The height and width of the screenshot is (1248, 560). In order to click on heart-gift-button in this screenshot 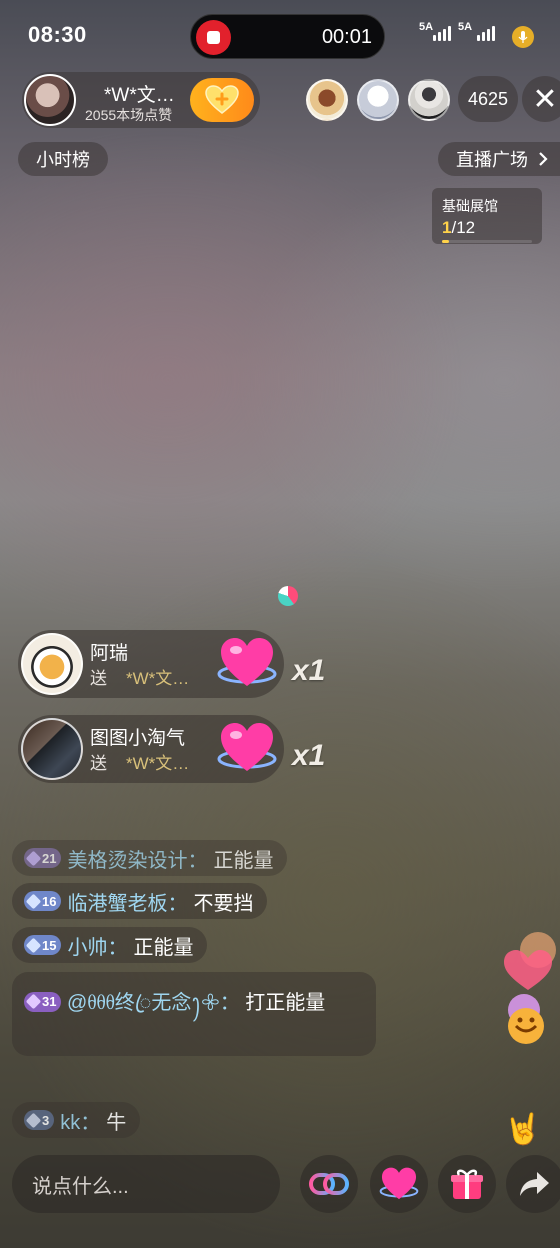, I will do `click(399, 1184)`.